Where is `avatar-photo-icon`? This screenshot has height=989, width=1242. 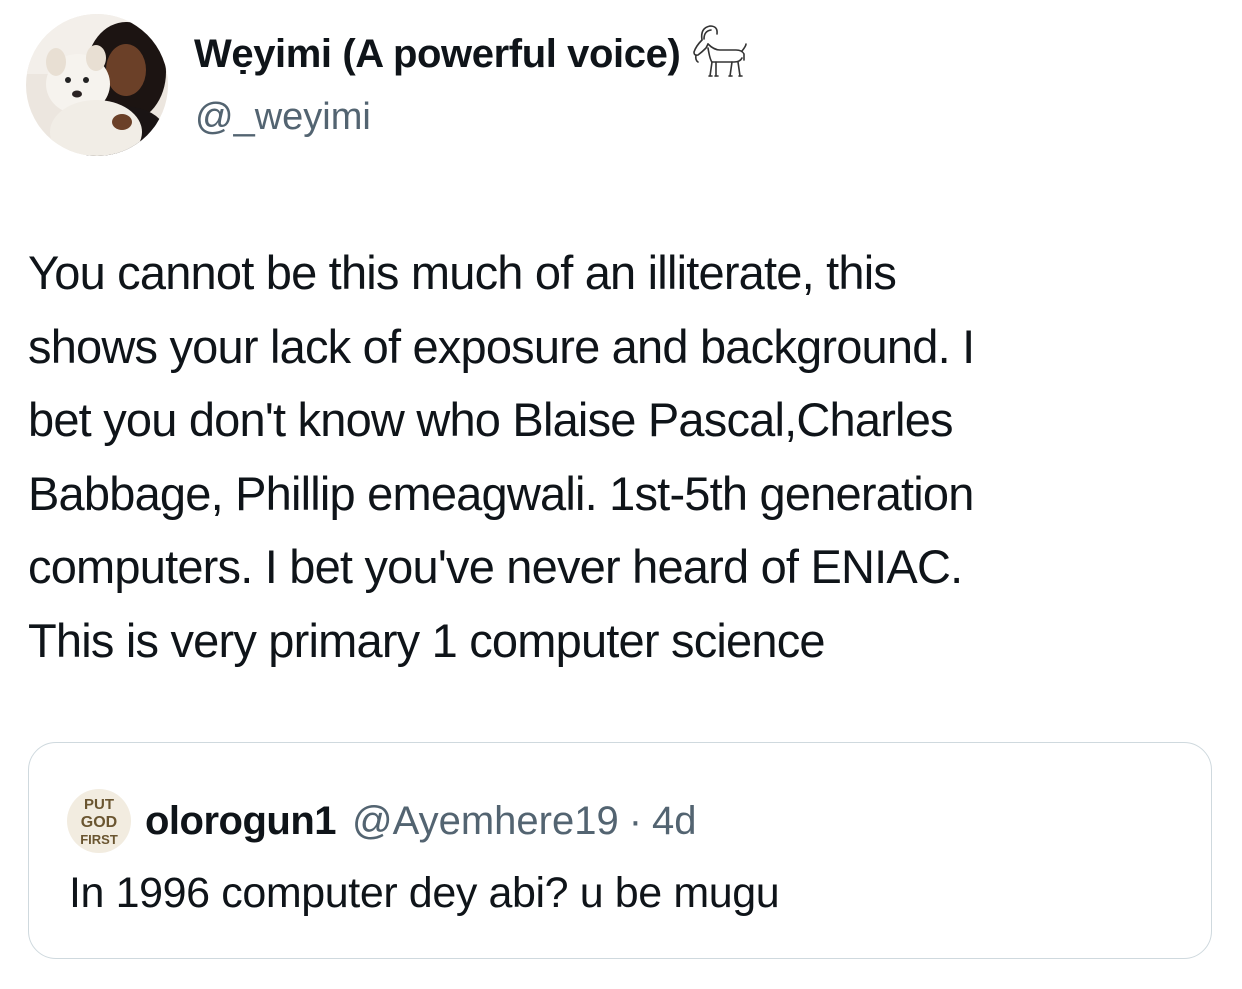
avatar-photo-icon is located at coordinates (97, 85).